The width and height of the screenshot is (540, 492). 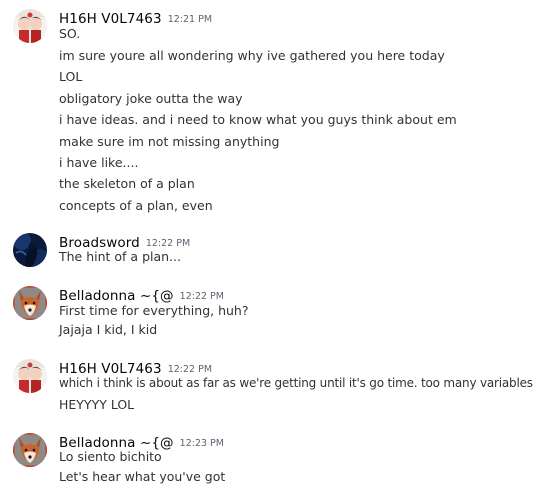 What do you see at coordinates (151, 98) in the screenshot?
I see `message-text: obligatory joke outta the way` at bounding box center [151, 98].